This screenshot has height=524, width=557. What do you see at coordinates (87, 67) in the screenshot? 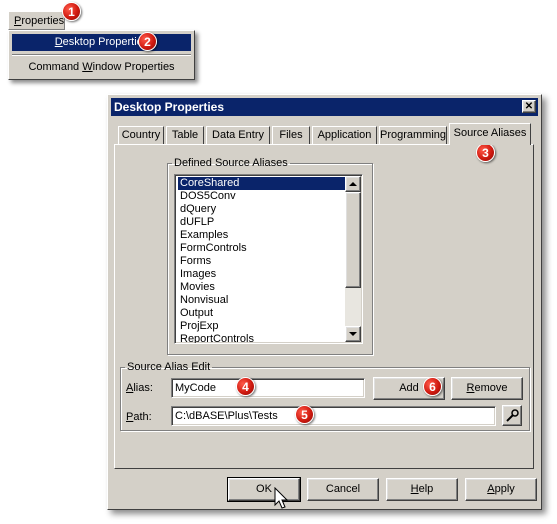
I see `menu-item-mnemonic: W` at bounding box center [87, 67].